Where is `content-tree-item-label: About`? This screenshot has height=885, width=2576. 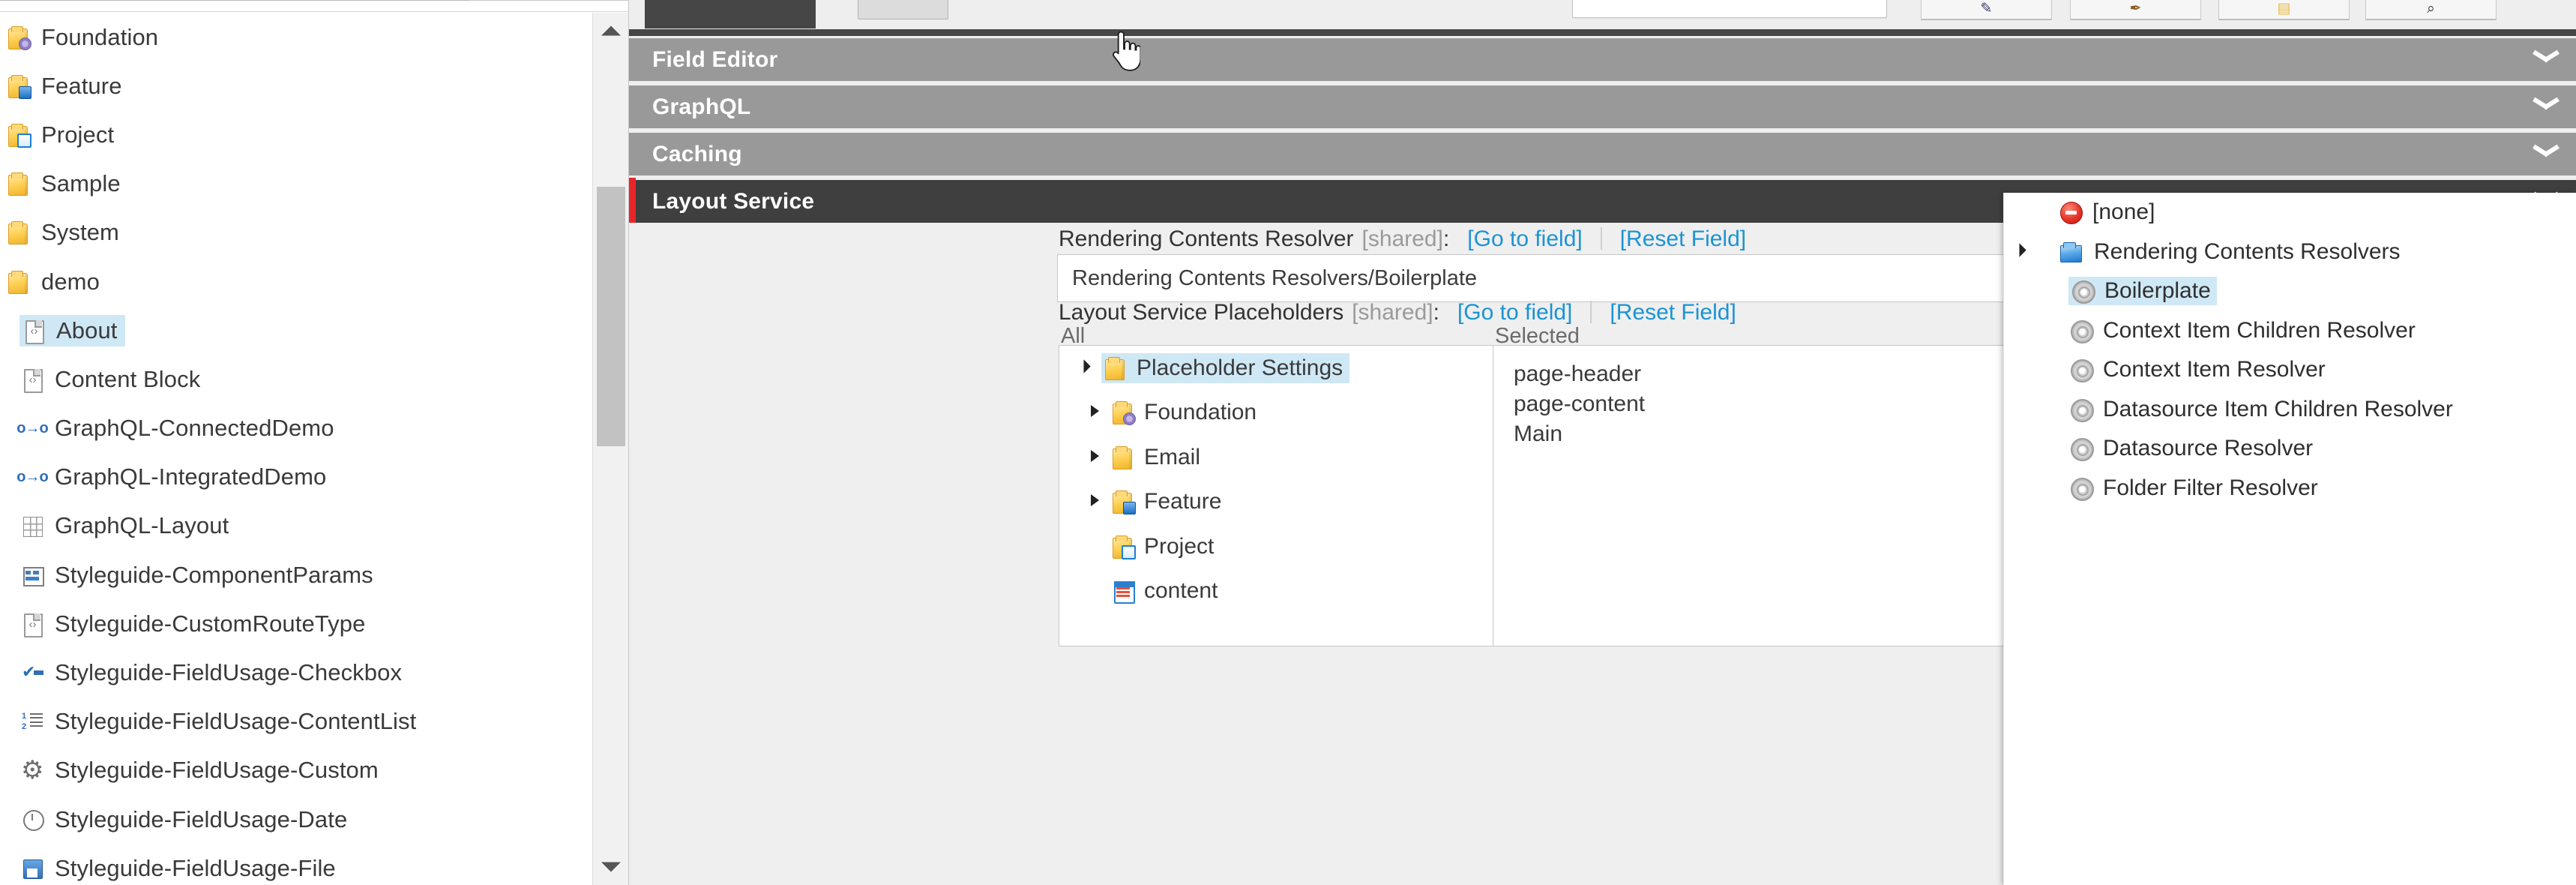 content-tree-item-label: About is located at coordinates (87, 330).